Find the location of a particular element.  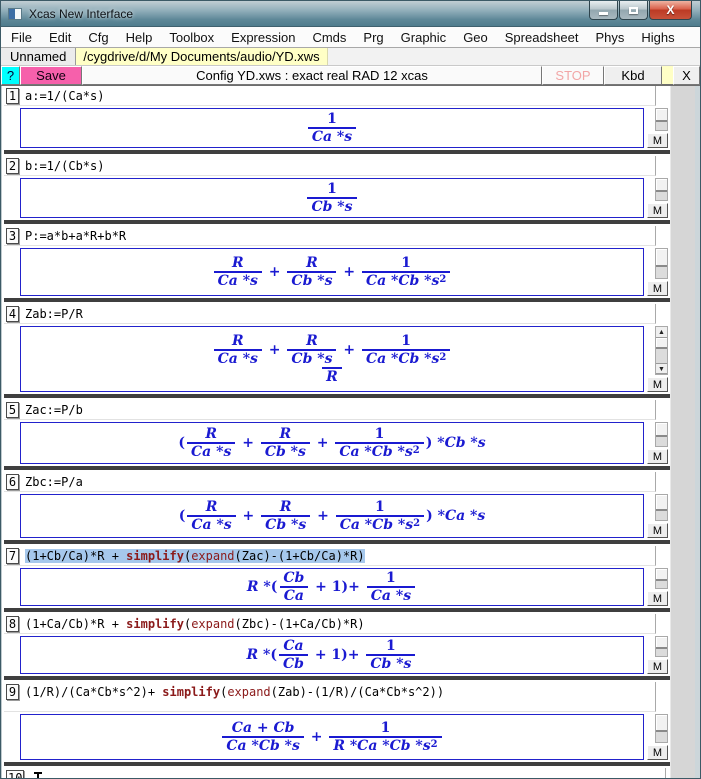

entry-output: R *(Cb Ca + 1)+ 1 Ca * s is located at coordinates (332, 587).